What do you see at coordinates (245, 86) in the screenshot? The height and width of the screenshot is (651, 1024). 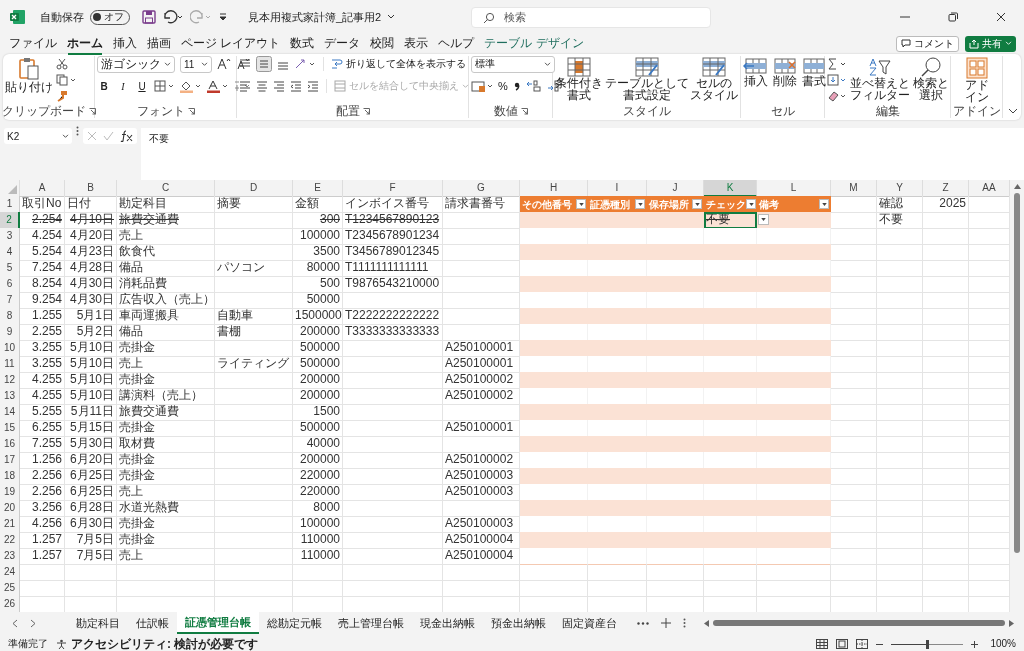 I see `align-left-icon` at bounding box center [245, 86].